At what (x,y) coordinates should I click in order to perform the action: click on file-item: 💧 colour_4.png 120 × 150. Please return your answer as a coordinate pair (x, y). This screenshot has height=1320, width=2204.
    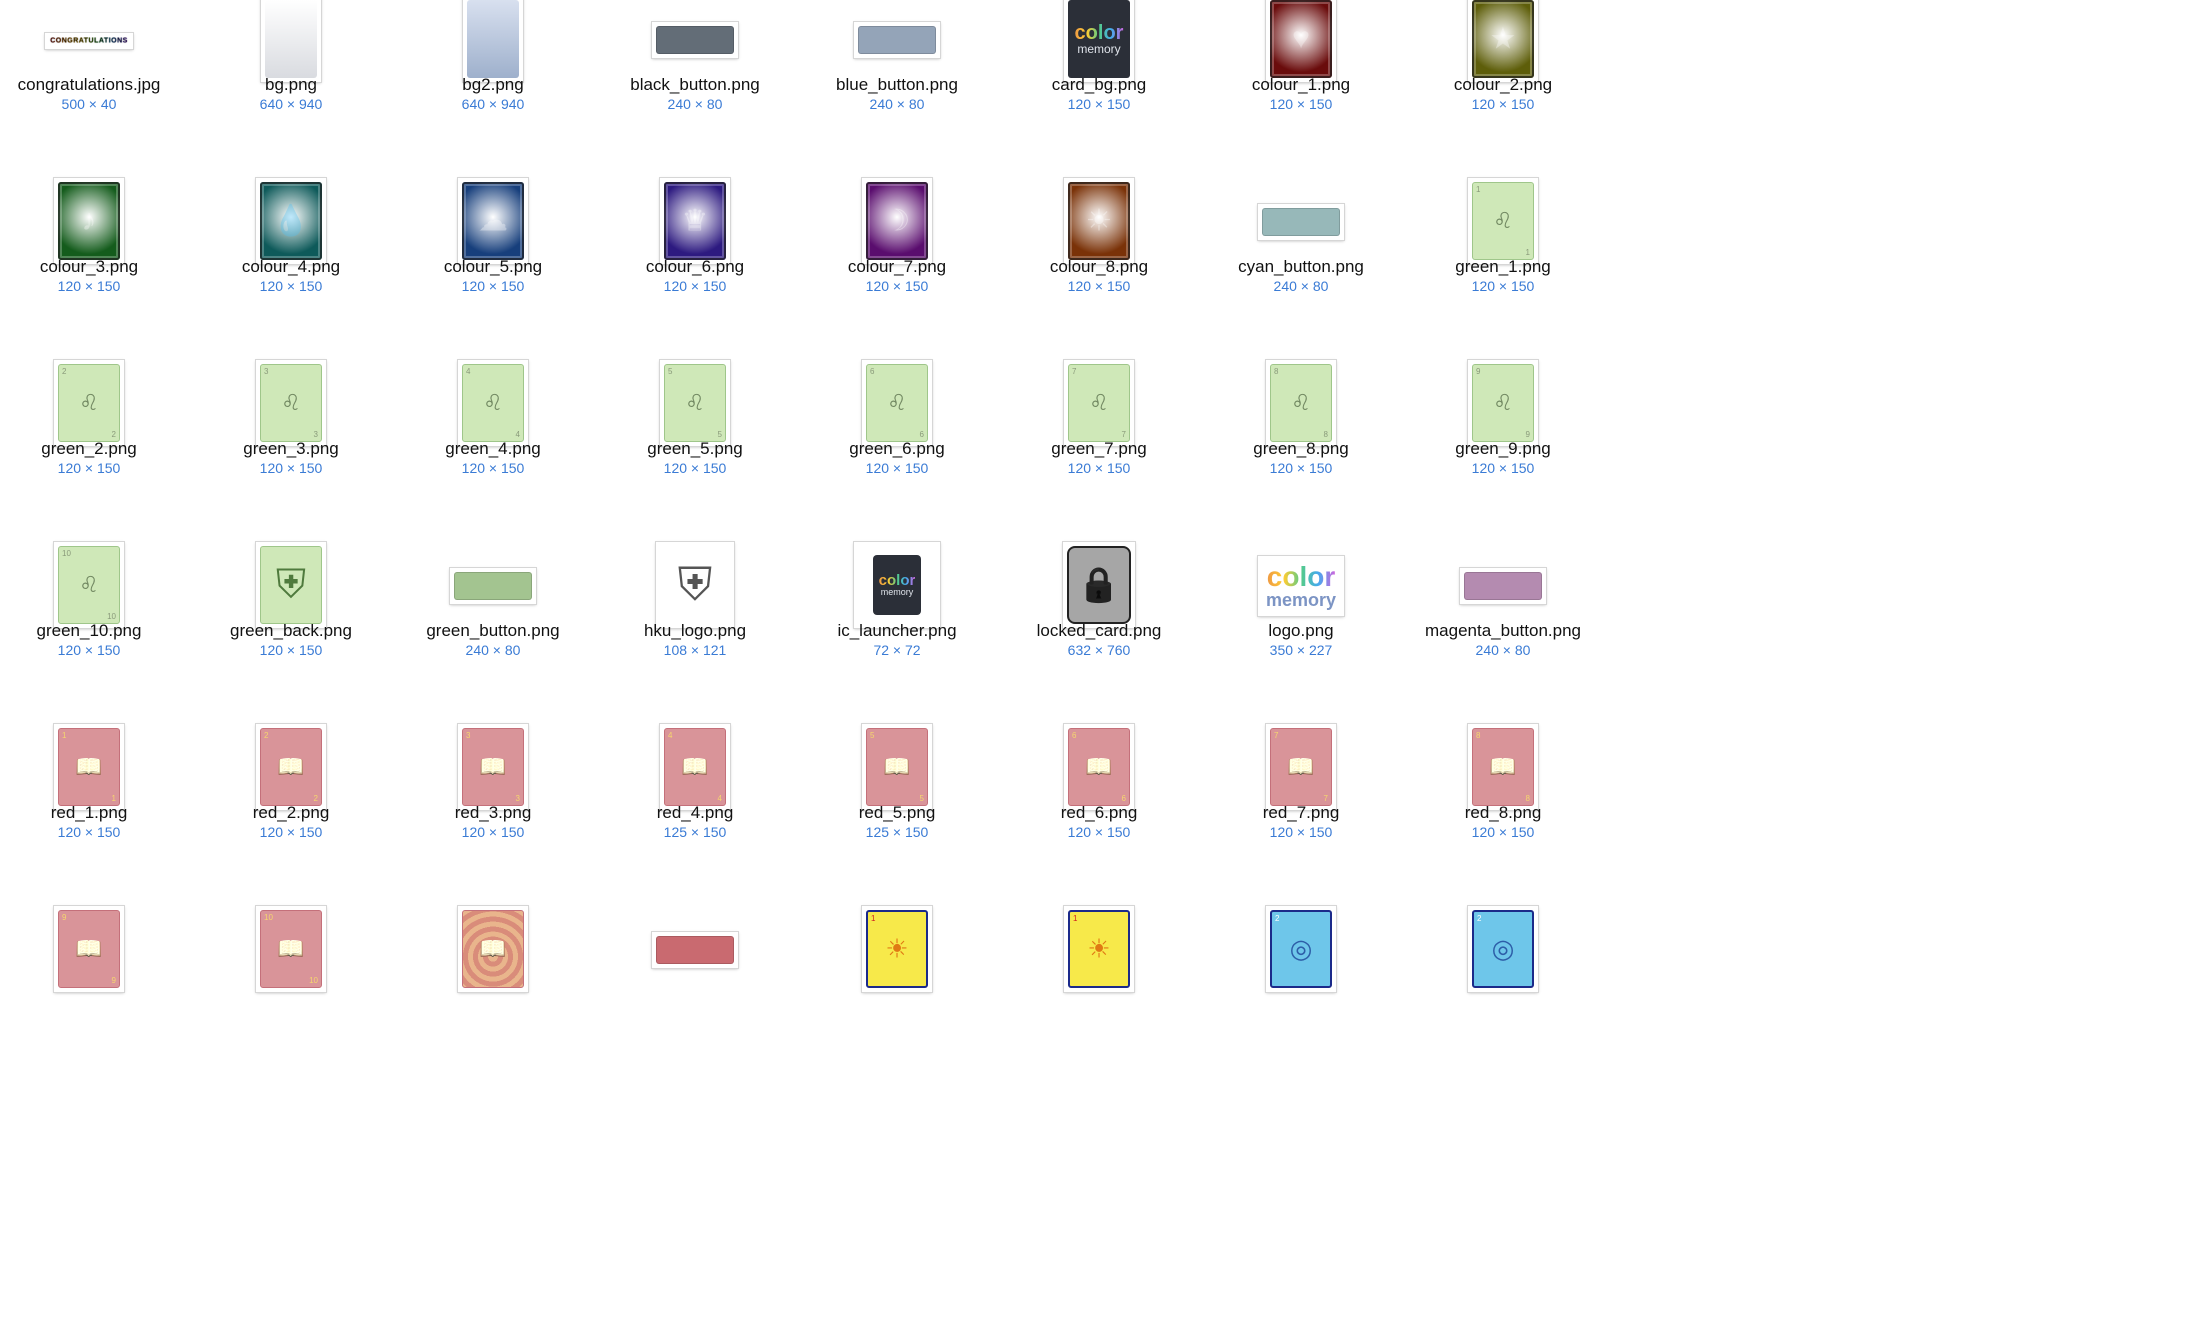
    Looking at the image, I should click on (291, 251).